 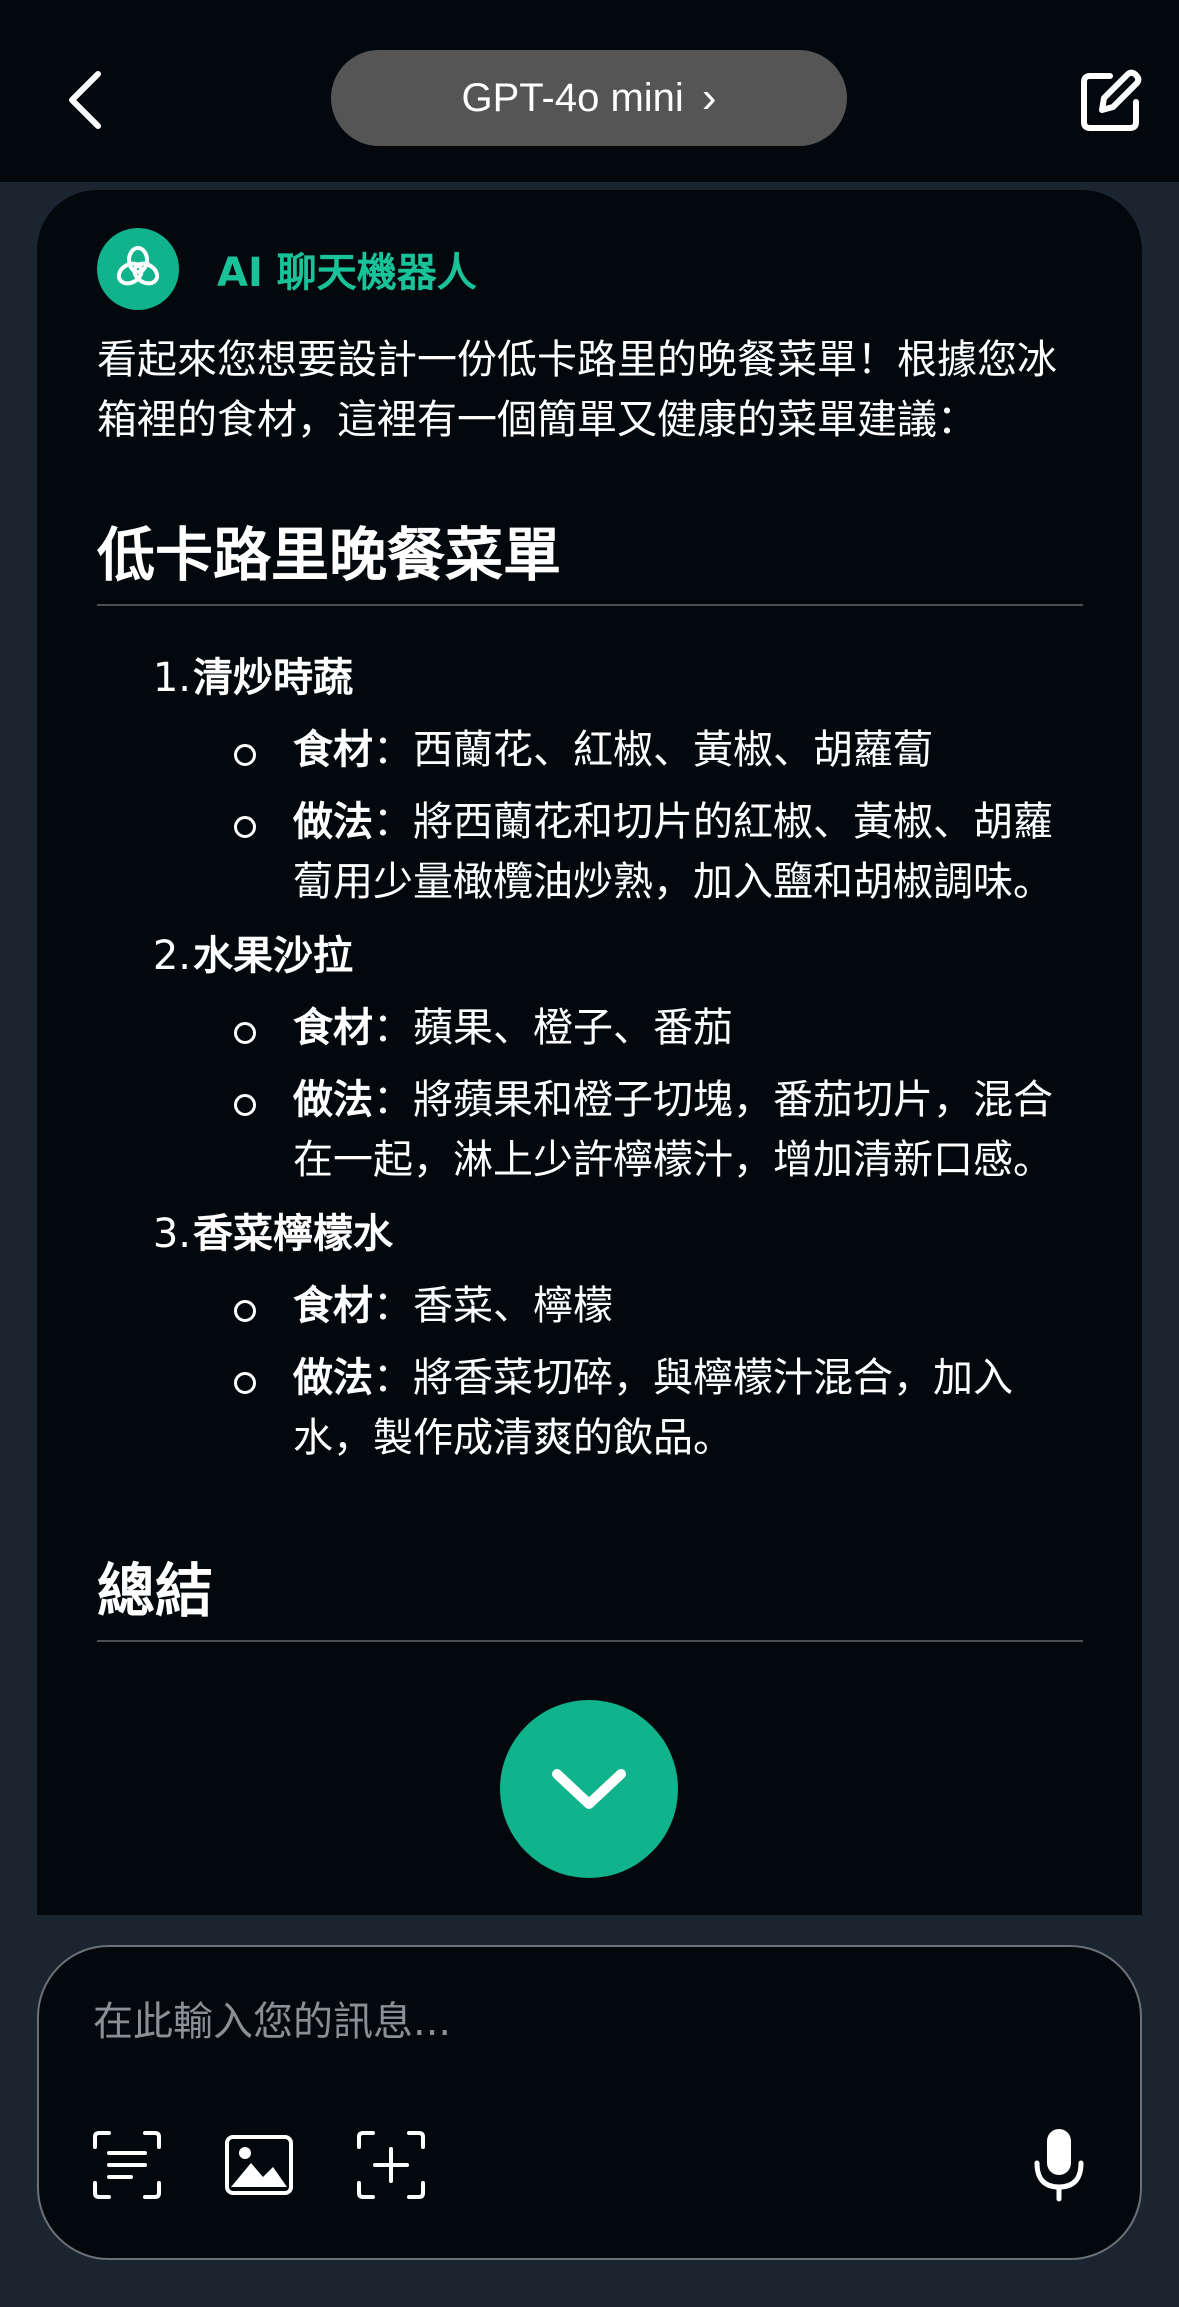 I want to click on add-frame-icon, so click(x=391, y=2165).